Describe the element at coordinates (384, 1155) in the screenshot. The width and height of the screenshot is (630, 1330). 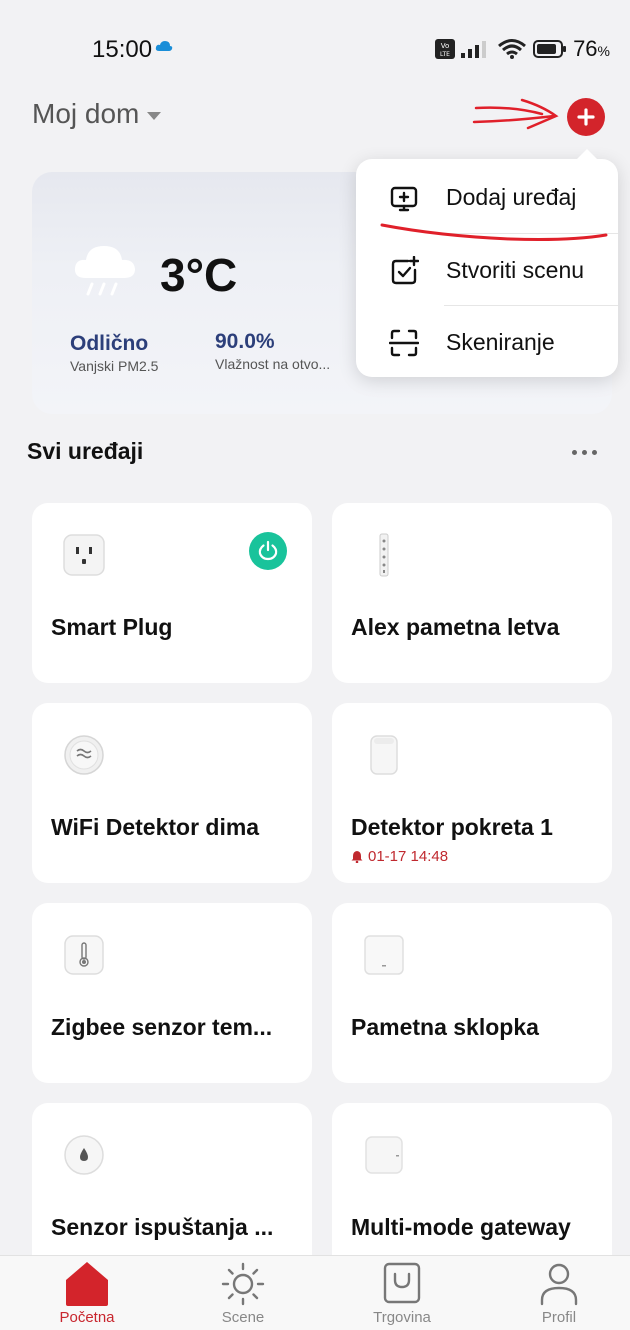
I see `gateway-icon` at that location.